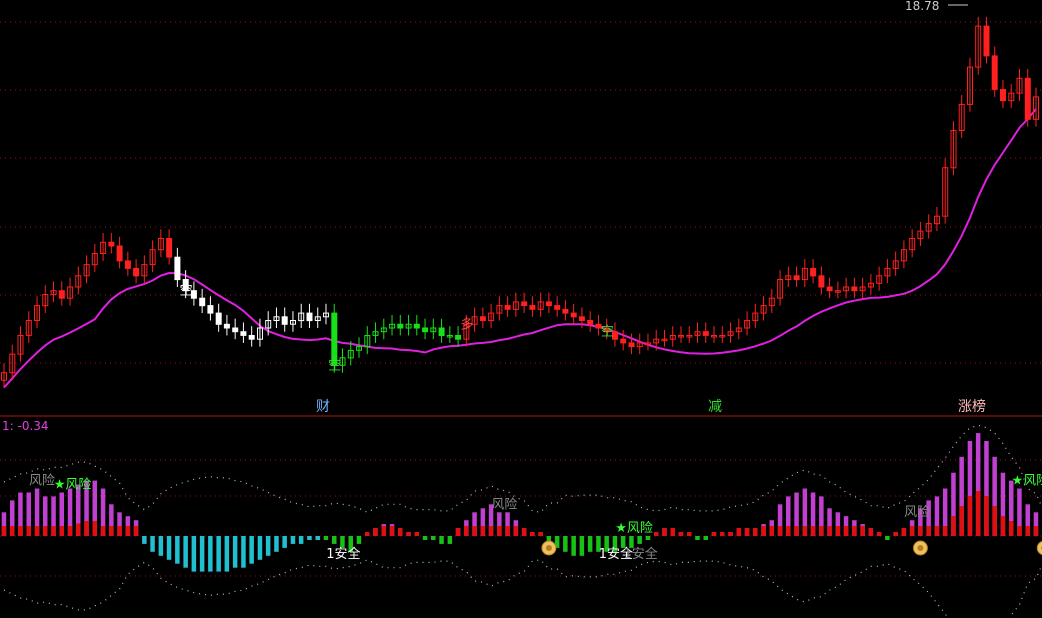 The height and width of the screenshot is (618, 1042). What do you see at coordinates (504, 504) in the screenshot?
I see `risk-annotation: 风险` at bounding box center [504, 504].